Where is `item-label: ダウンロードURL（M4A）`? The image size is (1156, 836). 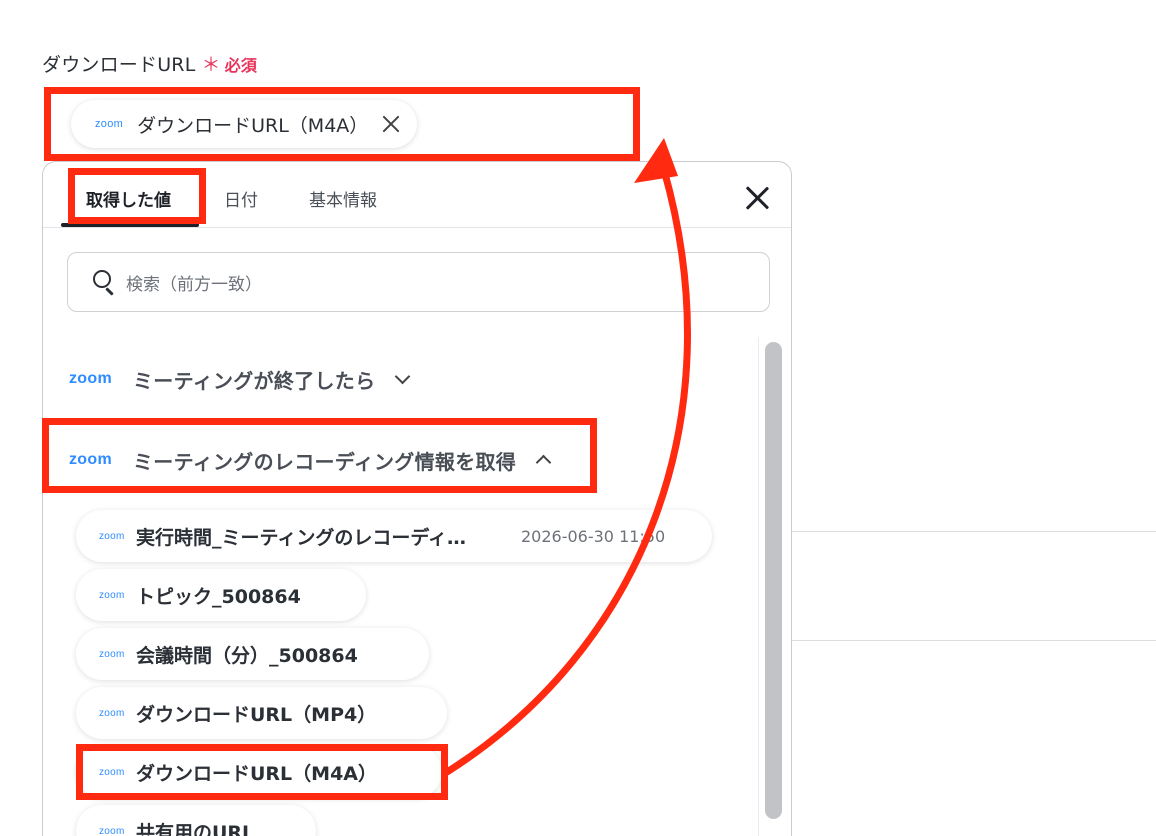
item-label: ダウンロードURL（M4A） is located at coordinates (256, 773).